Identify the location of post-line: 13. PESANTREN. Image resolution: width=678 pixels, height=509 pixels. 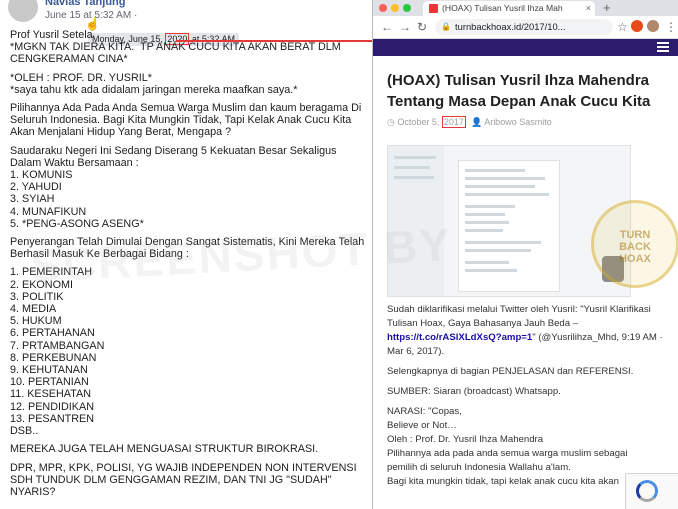
(52, 418).